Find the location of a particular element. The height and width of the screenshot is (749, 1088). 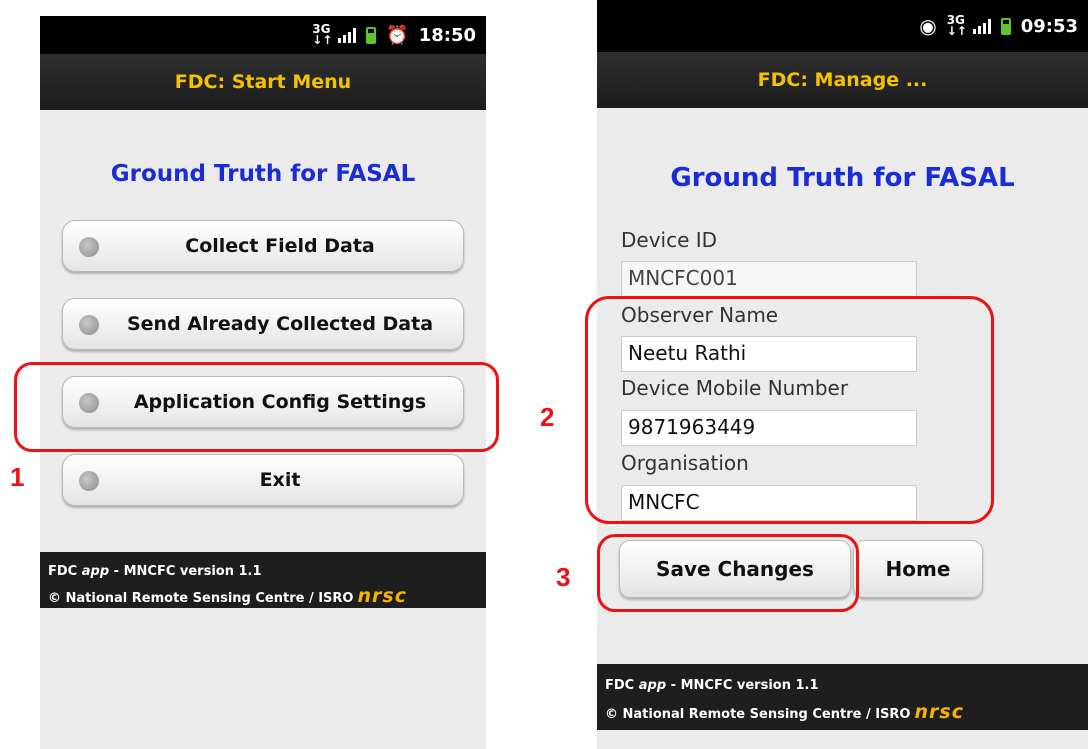

button-label: Send Already Collected Data is located at coordinates (280, 324).